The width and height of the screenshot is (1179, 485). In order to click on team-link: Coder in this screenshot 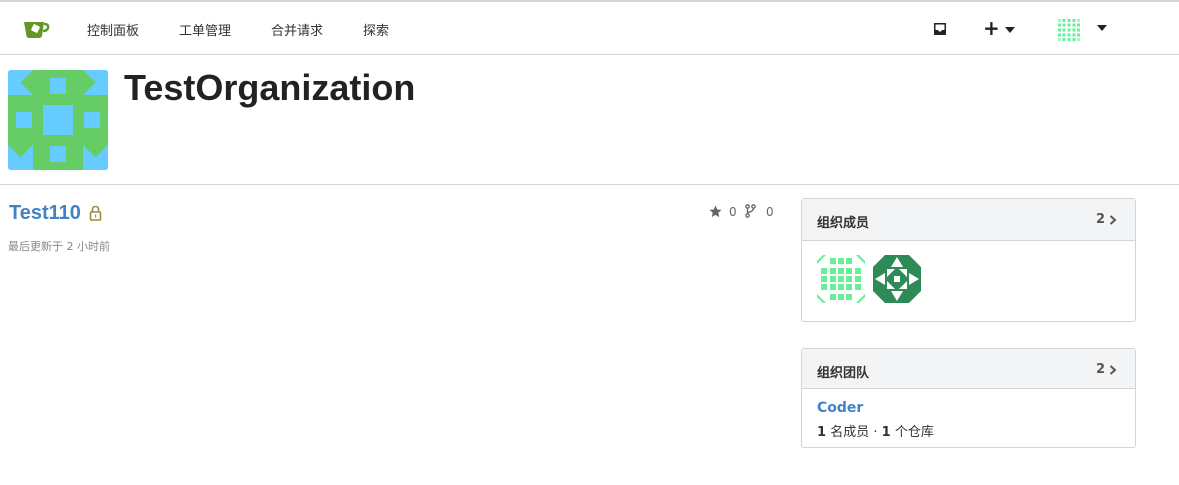, I will do `click(840, 408)`.